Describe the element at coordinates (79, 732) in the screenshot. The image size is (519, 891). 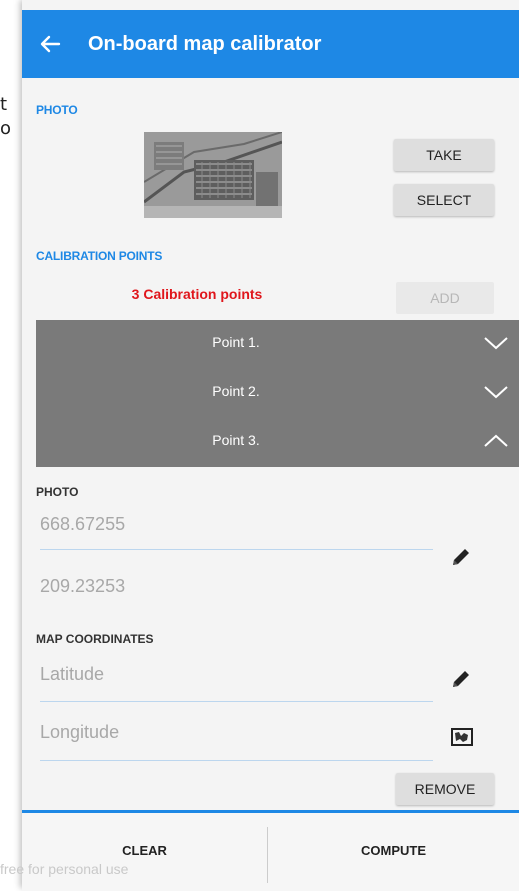
I see `longitude-field: Longitude` at that location.